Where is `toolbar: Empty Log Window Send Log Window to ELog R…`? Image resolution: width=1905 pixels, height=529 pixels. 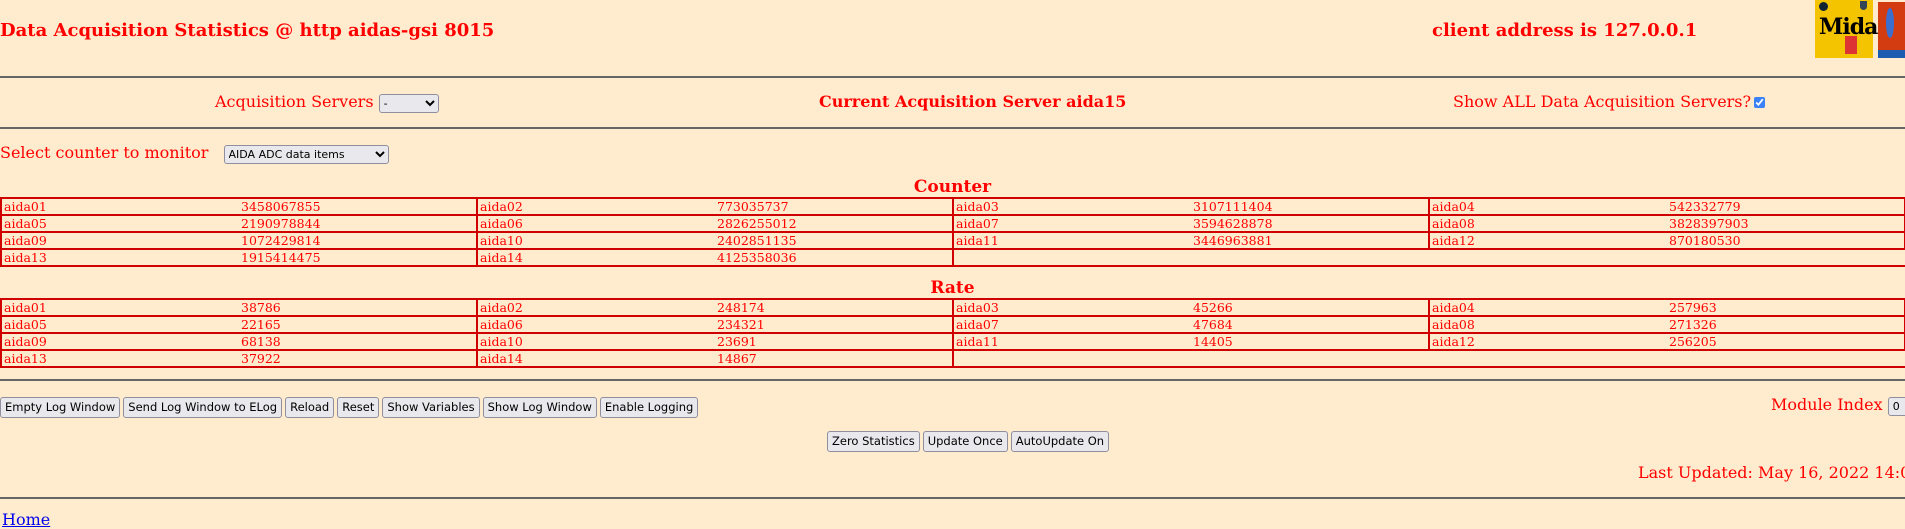 toolbar: Empty Log Window Send Log Window to ELog R… is located at coordinates (350, 407).